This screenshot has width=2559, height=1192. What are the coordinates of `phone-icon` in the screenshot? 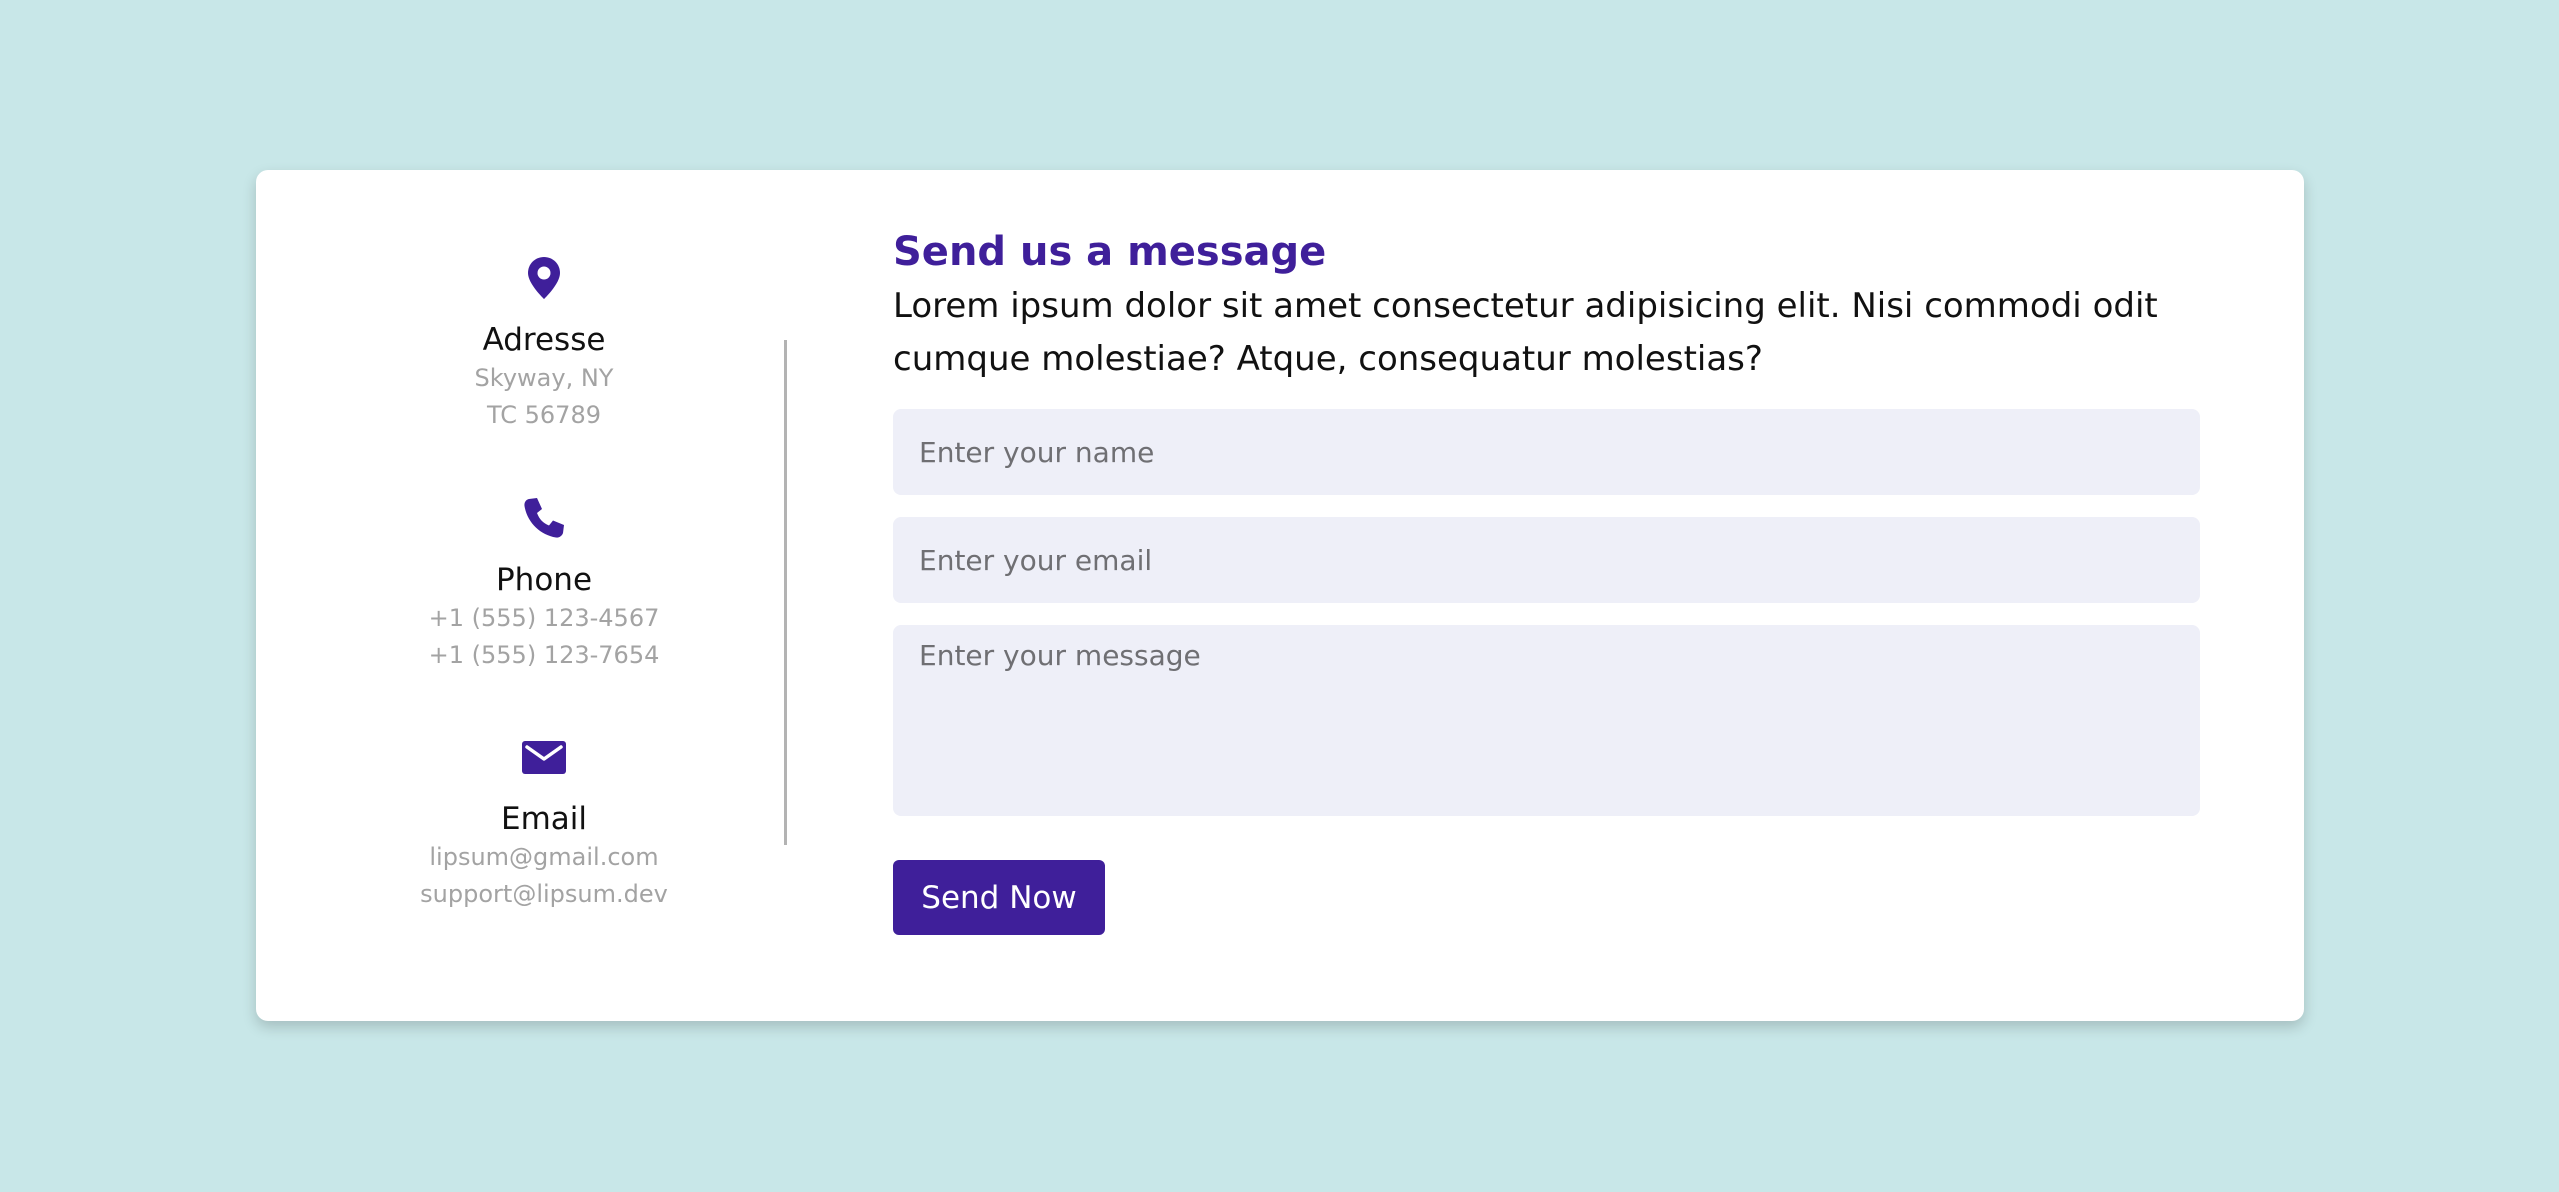 It's located at (544, 518).